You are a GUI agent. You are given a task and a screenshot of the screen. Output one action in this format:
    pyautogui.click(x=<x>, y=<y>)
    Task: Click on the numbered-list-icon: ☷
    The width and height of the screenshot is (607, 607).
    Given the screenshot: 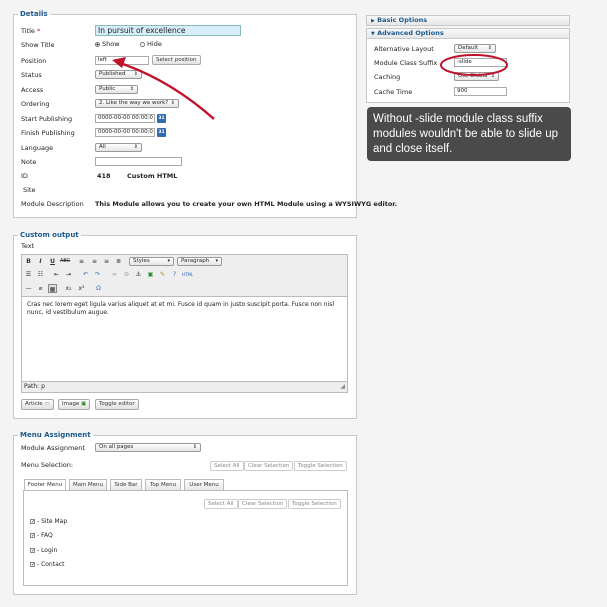 What is the action you would take?
    pyautogui.click(x=40, y=274)
    